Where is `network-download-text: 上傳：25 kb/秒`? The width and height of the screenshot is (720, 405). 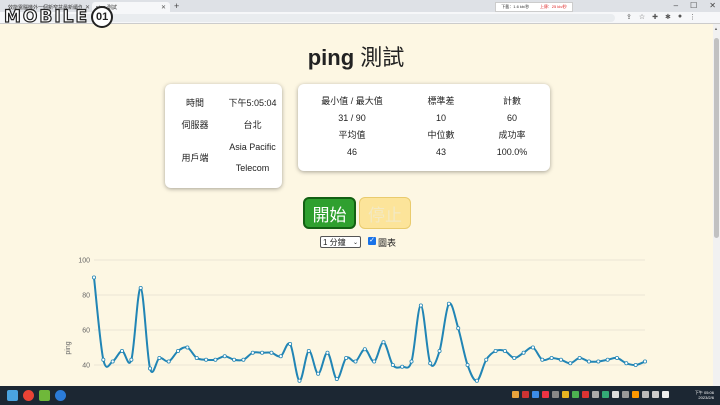
network-download-text: 上傳：25 kb/秒 is located at coordinates (553, 6).